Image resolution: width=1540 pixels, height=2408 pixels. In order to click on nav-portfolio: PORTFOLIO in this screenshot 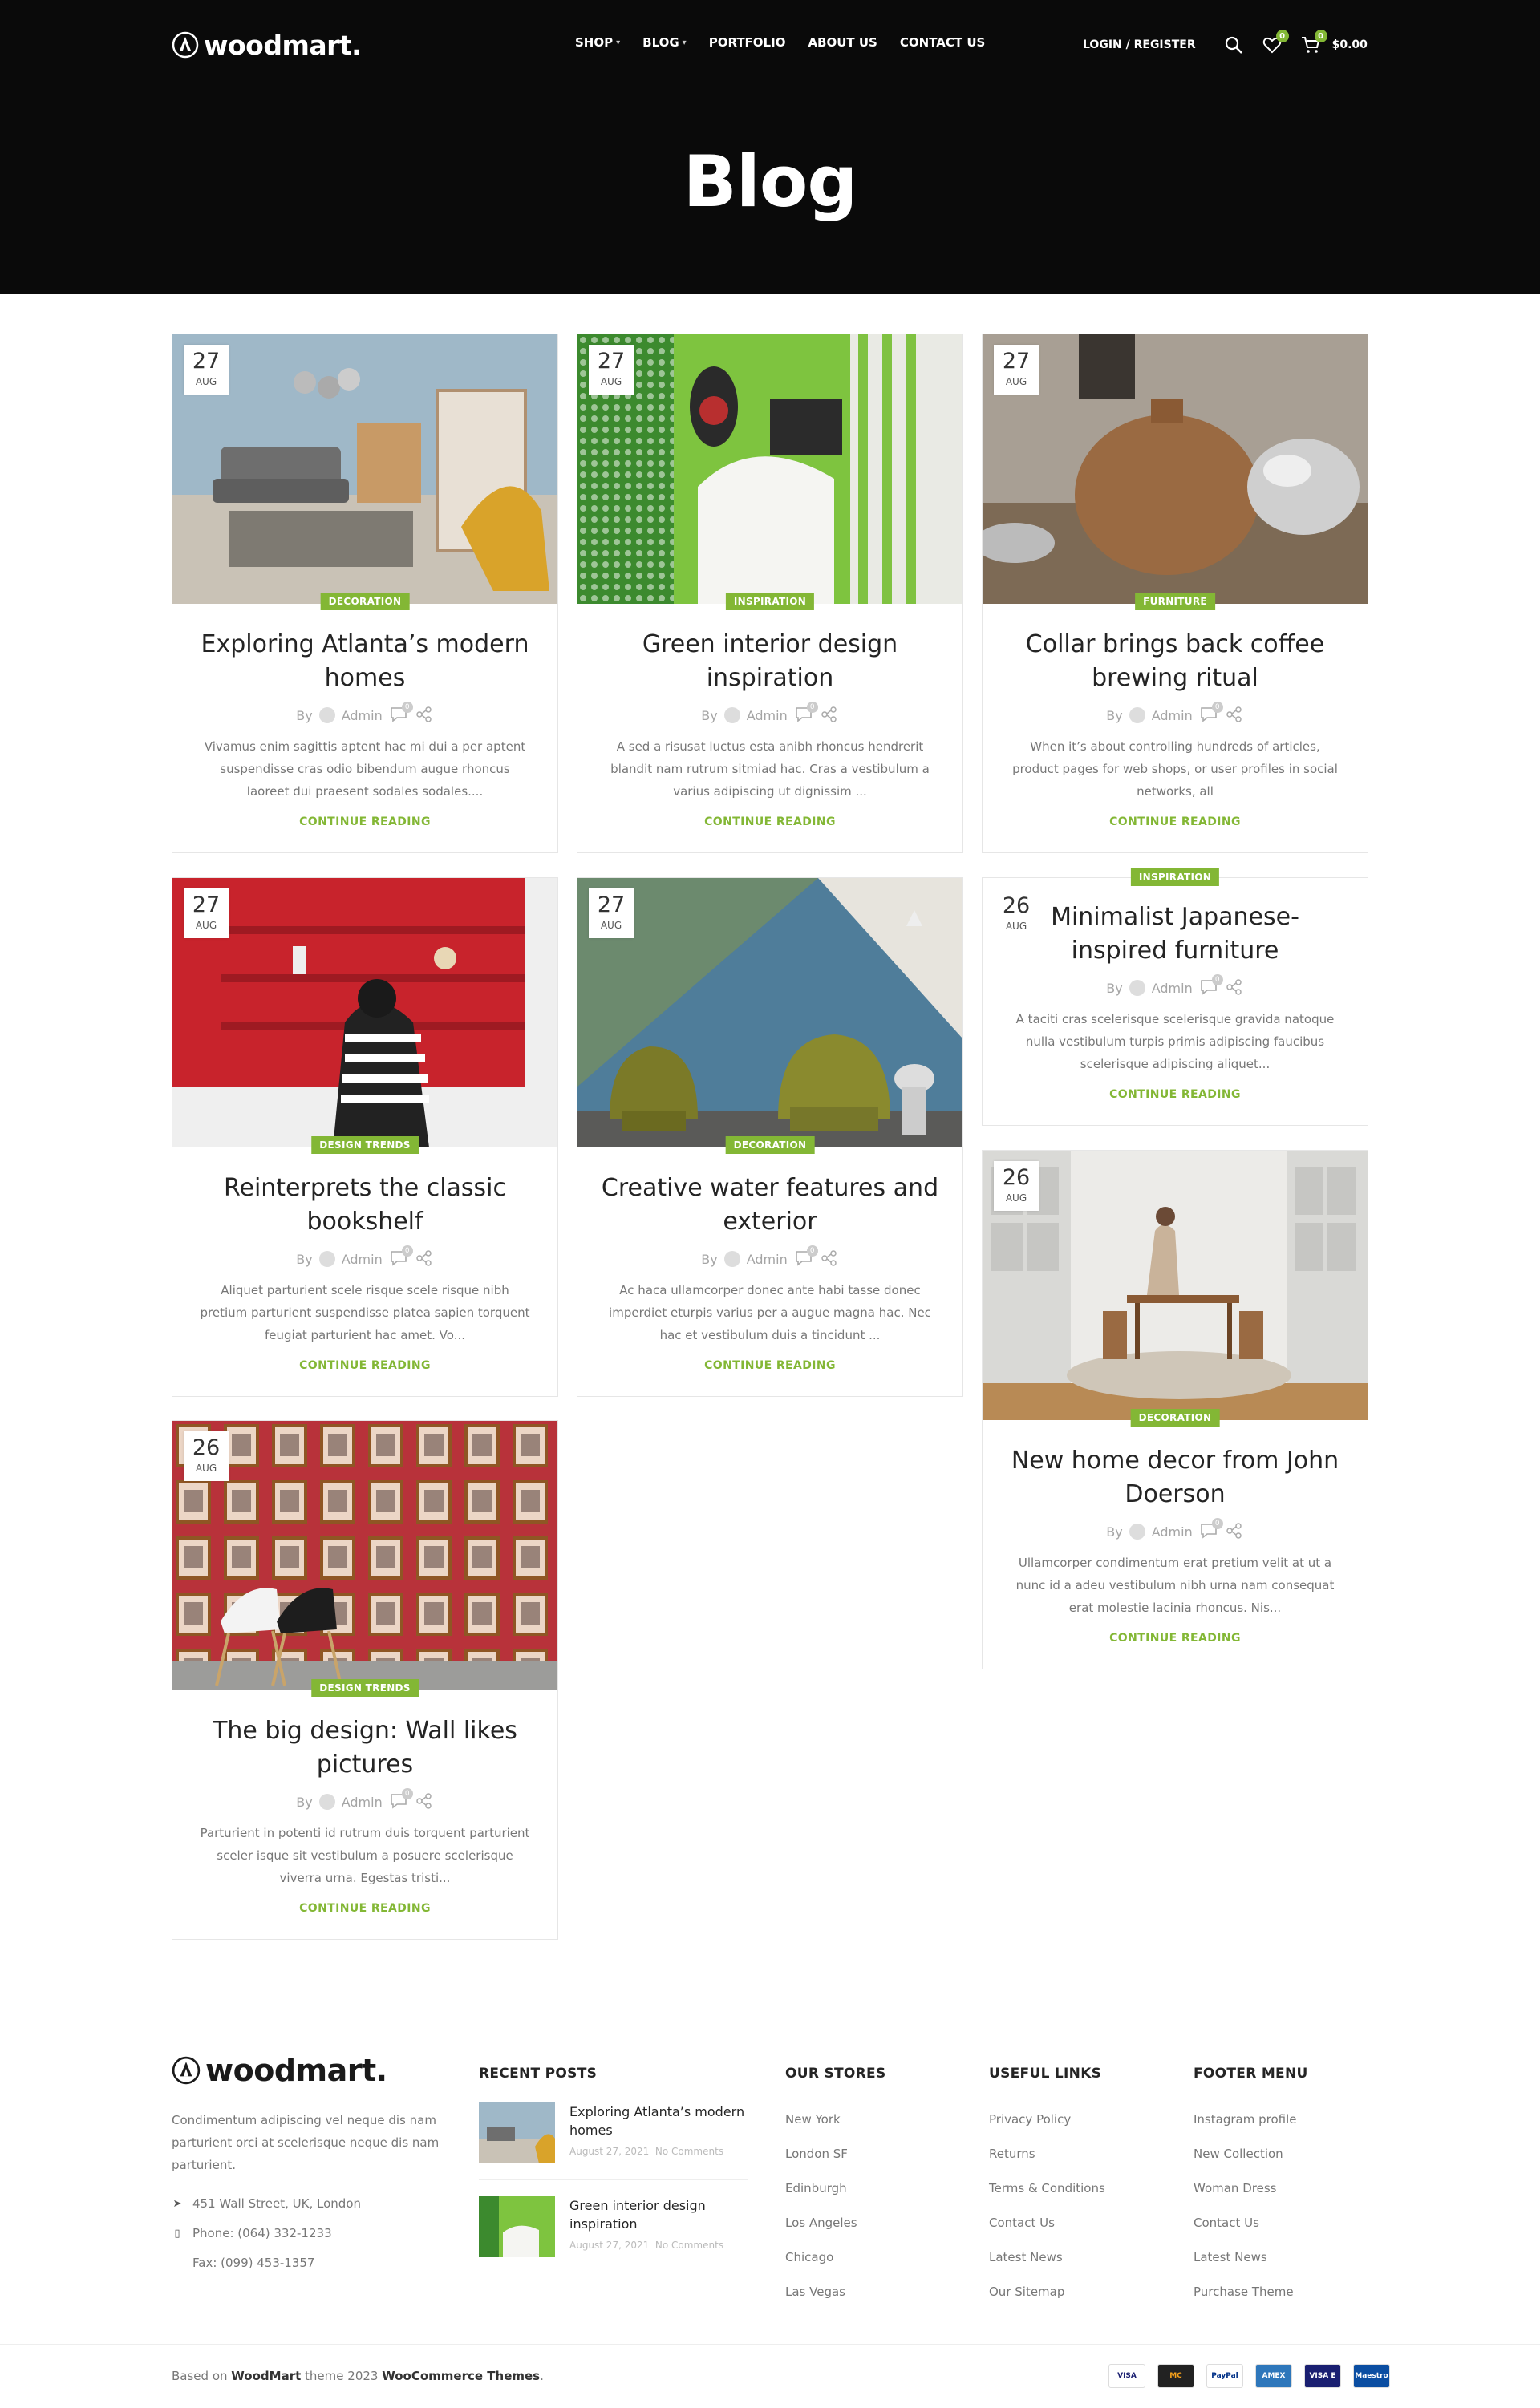, I will do `click(747, 42)`.